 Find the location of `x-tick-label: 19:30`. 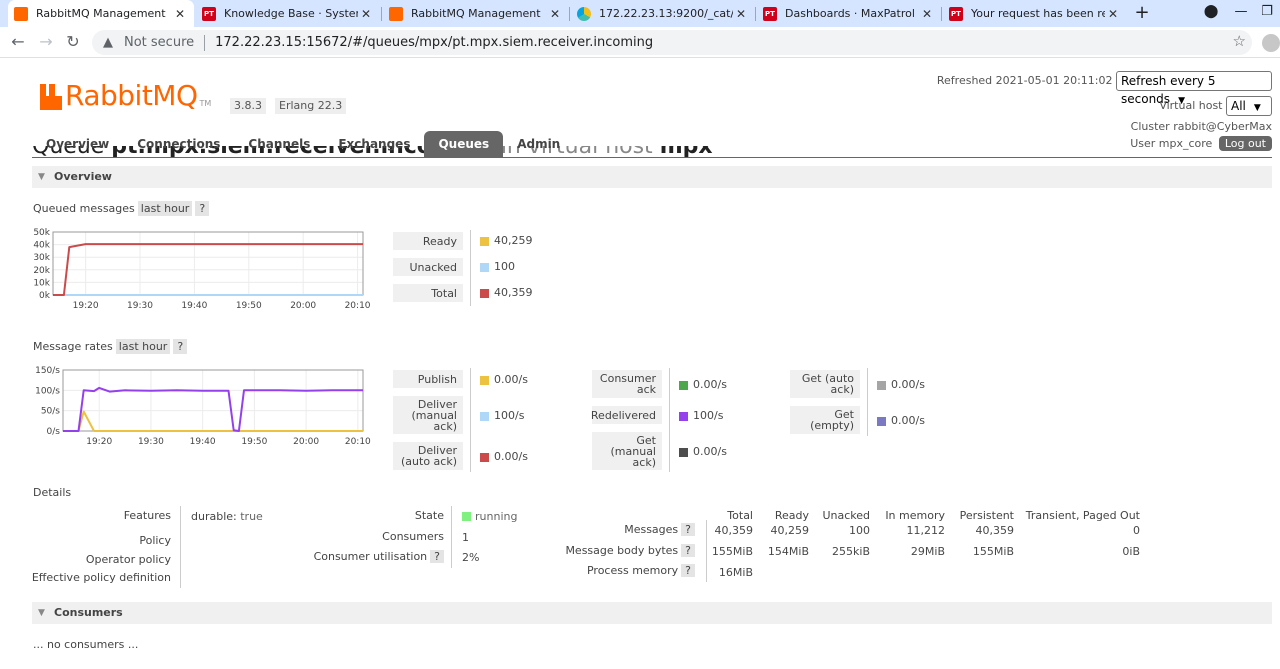

x-tick-label: 19:30 is located at coordinates (151, 442).